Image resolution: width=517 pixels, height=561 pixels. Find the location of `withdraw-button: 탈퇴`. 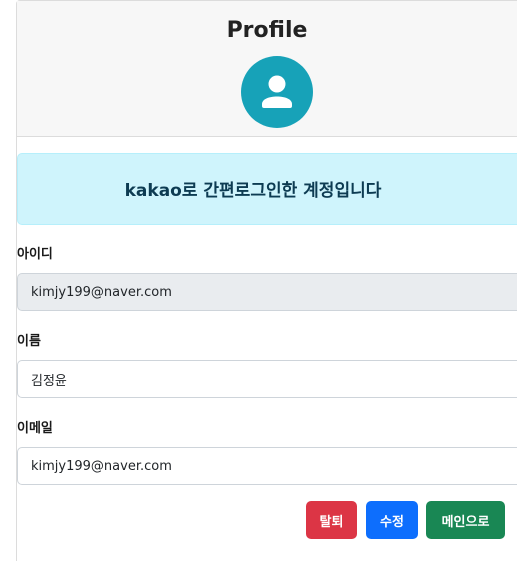

withdraw-button: 탈퇴 is located at coordinates (331, 520).